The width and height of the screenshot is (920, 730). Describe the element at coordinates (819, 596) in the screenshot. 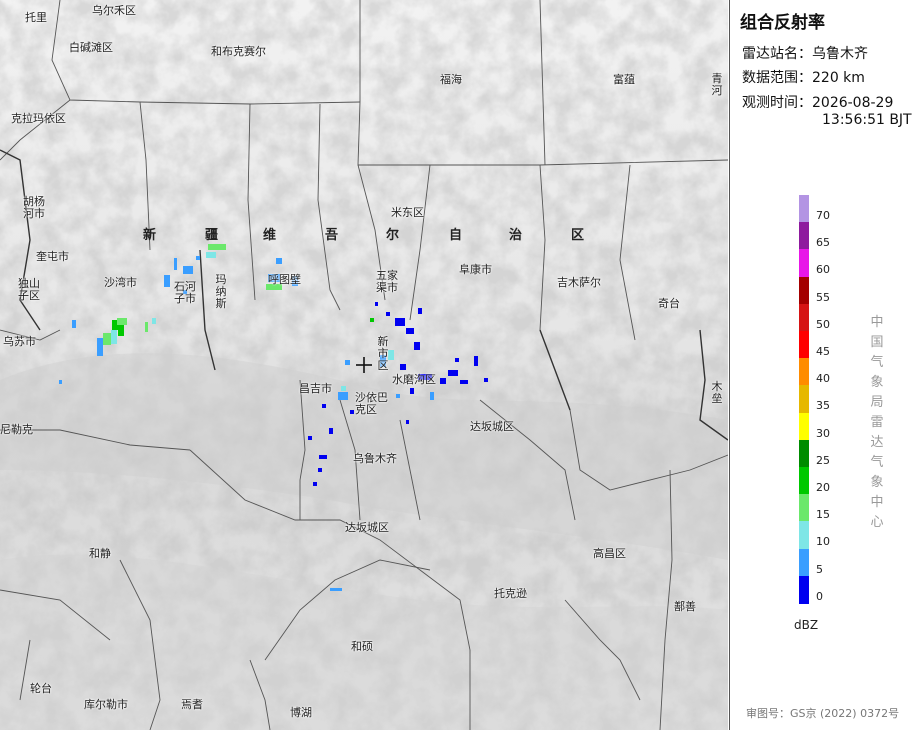

I see `legend-tick-label: 0` at that location.